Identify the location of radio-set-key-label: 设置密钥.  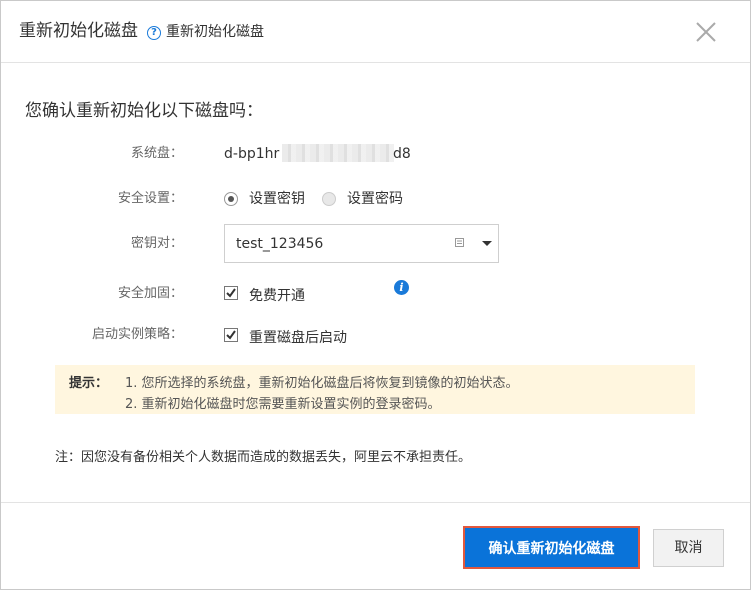
(277, 199).